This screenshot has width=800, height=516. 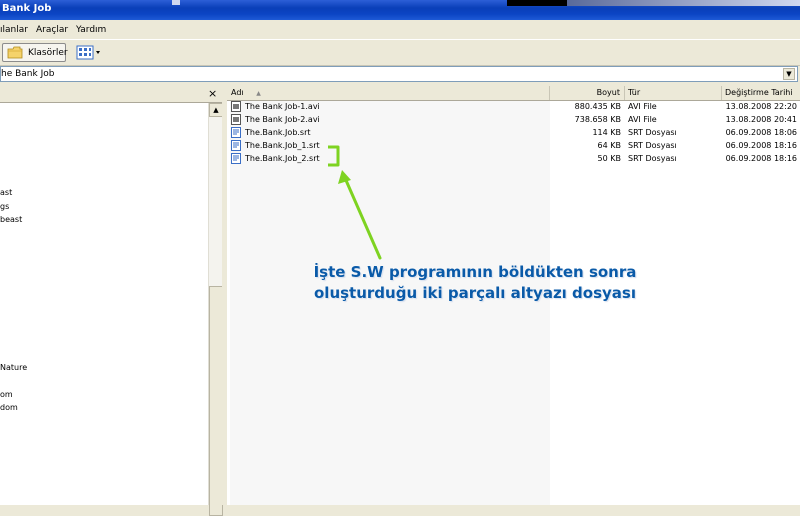 What do you see at coordinates (400, 10) in the screenshot?
I see `title-bar: Bank Job` at bounding box center [400, 10].